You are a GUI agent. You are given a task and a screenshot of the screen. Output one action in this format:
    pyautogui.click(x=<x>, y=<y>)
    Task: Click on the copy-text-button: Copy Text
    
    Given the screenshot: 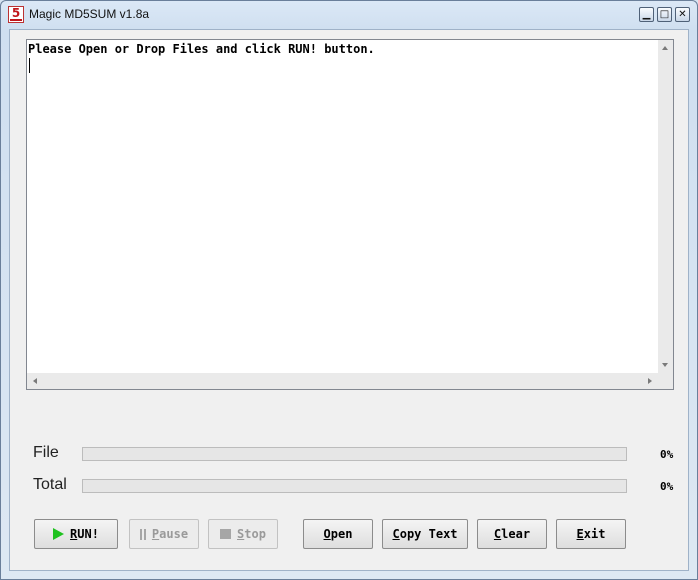 What is the action you would take?
    pyautogui.click(x=425, y=534)
    